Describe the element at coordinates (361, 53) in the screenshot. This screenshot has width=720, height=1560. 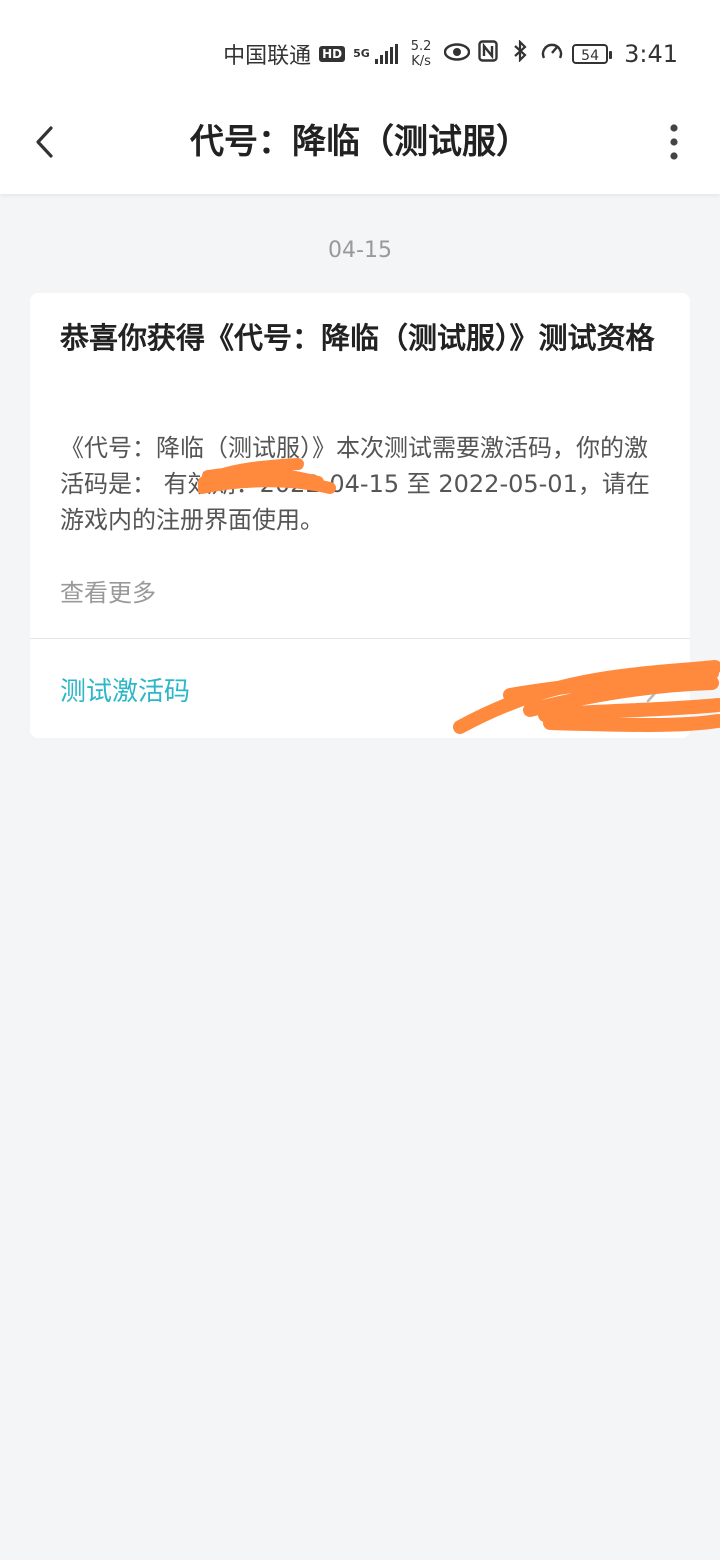
I see `network-type: 5G` at that location.